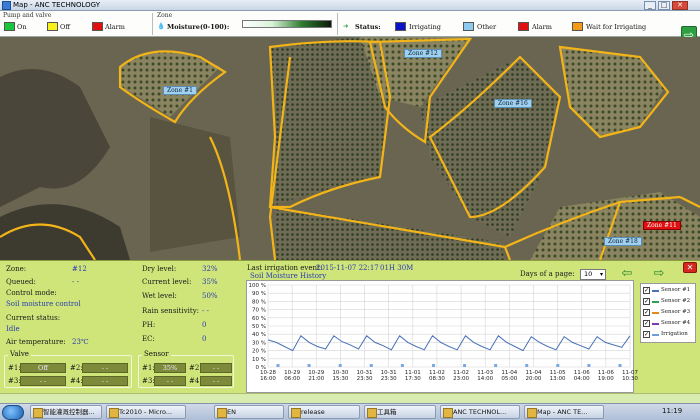 This screenshot has height=420, width=700. What do you see at coordinates (623, 241) in the screenshot?
I see `zone-18-label: Zone #18` at bounding box center [623, 241].